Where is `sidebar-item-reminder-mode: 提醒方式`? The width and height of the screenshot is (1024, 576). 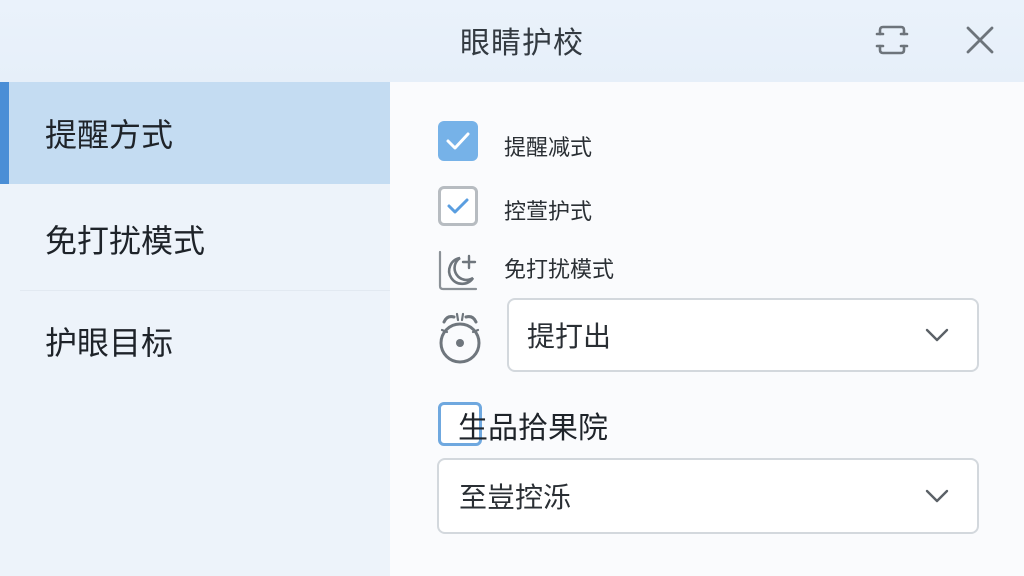 sidebar-item-reminder-mode: 提醒方式 is located at coordinates (195, 133).